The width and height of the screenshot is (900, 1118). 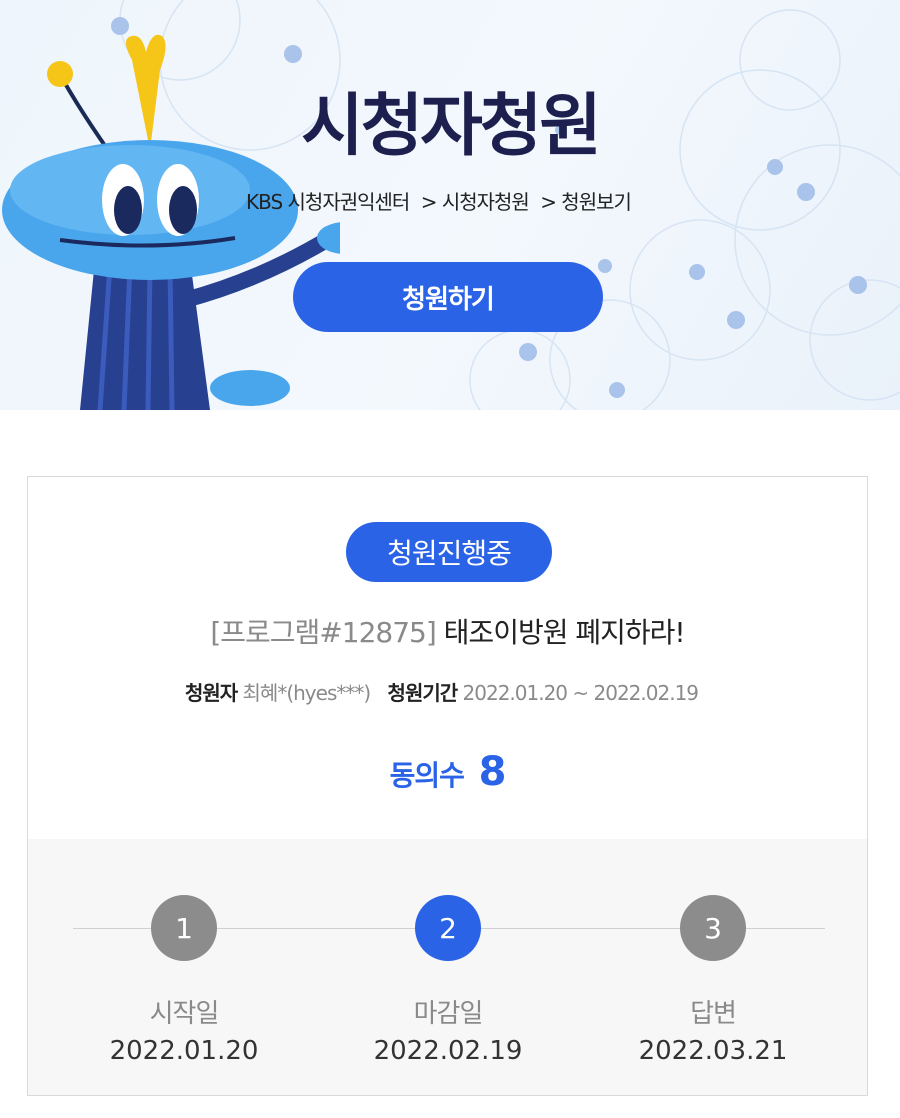 What do you see at coordinates (713, 980) in the screenshot?
I see `timeline-step-answer: 3 답변 2022.03.21` at bounding box center [713, 980].